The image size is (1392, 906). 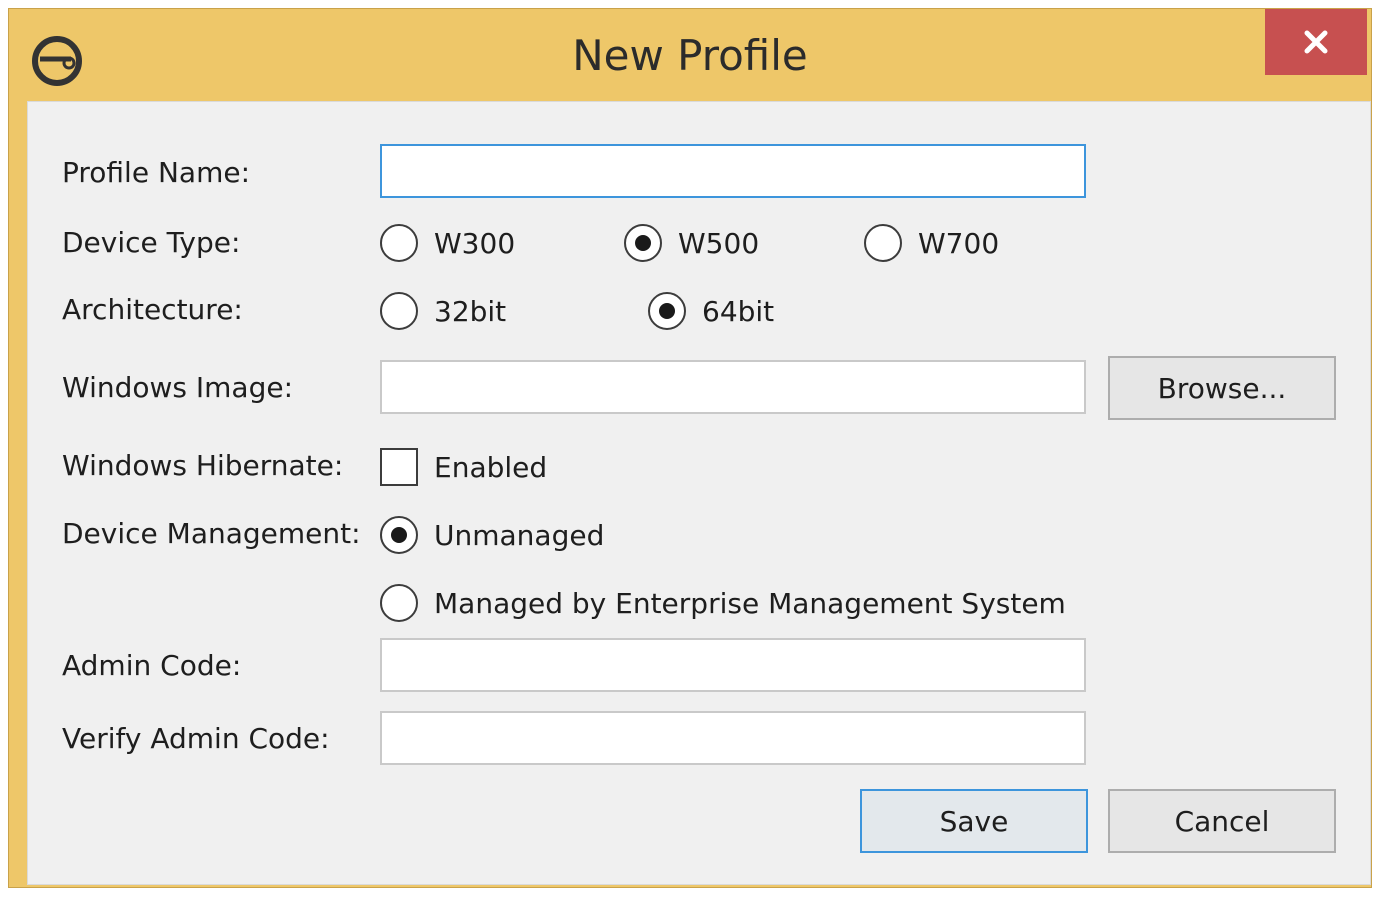 I want to click on device-type-w300-option: W300, so click(x=447, y=243).